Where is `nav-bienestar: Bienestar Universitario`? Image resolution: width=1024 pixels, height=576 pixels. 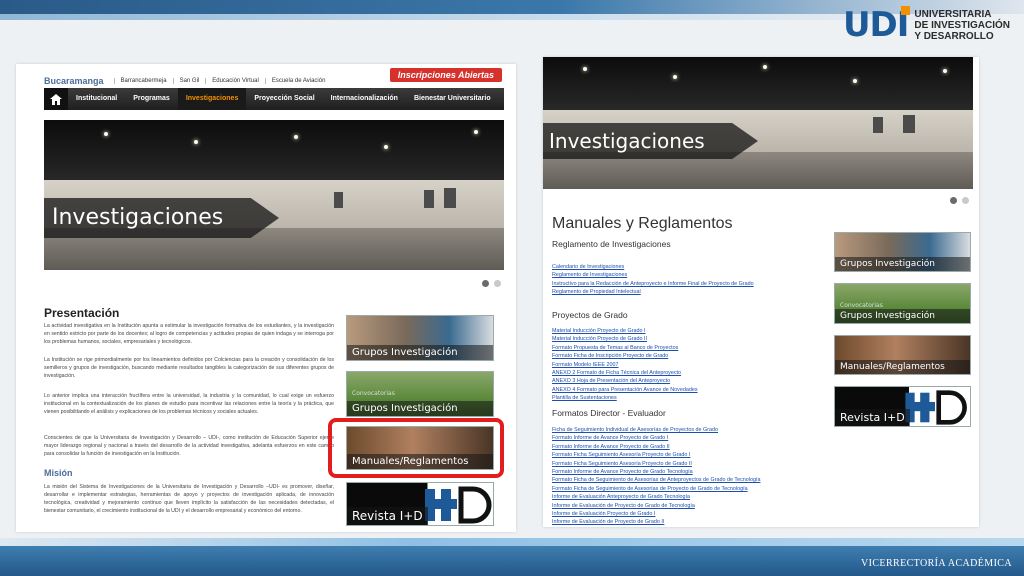 nav-bienestar: Bienestar Universitario is located at coordinates (452, 99).